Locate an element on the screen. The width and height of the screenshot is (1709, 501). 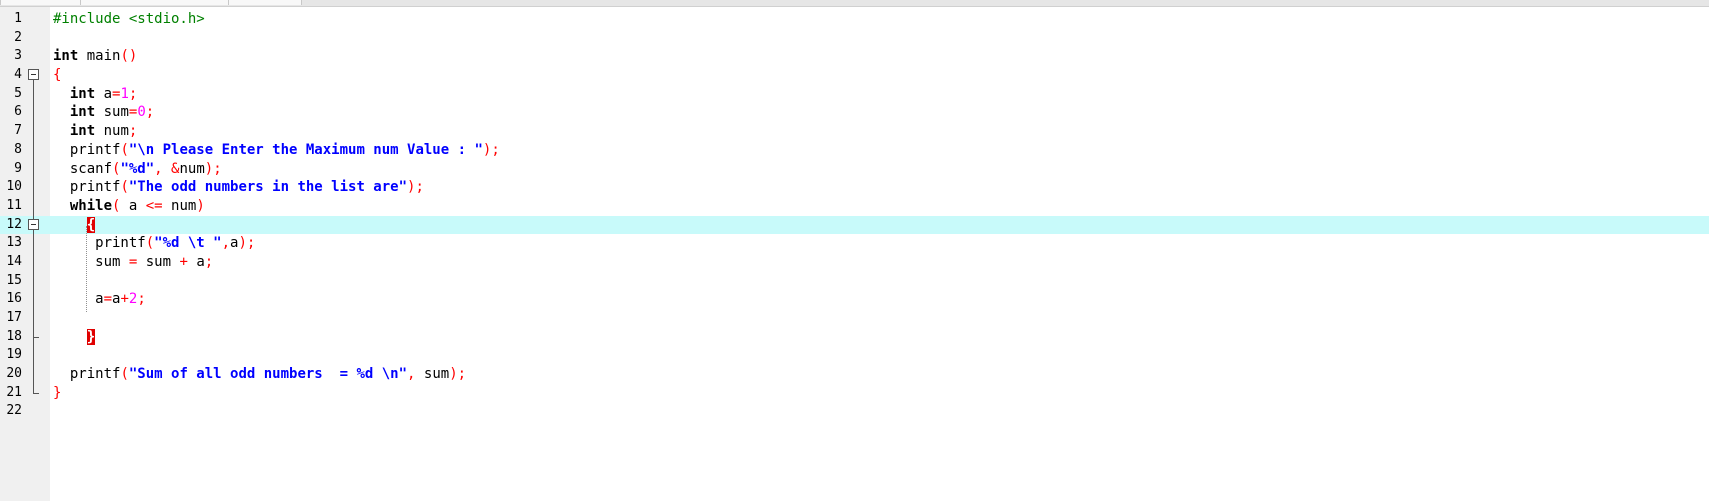
code-line: 9 scanf("%d", &num); is located at coordinates (854, 169).